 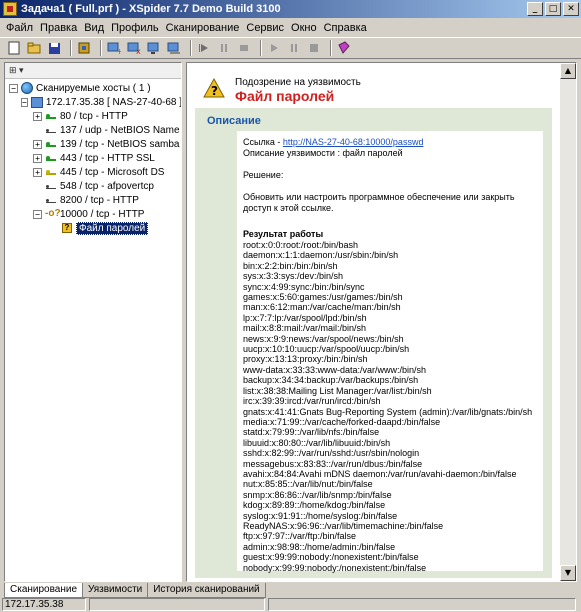 What do you see at coordinates (294, 48) in the screenshot?
I see `pause-icon` at bounding box center [294, 48].